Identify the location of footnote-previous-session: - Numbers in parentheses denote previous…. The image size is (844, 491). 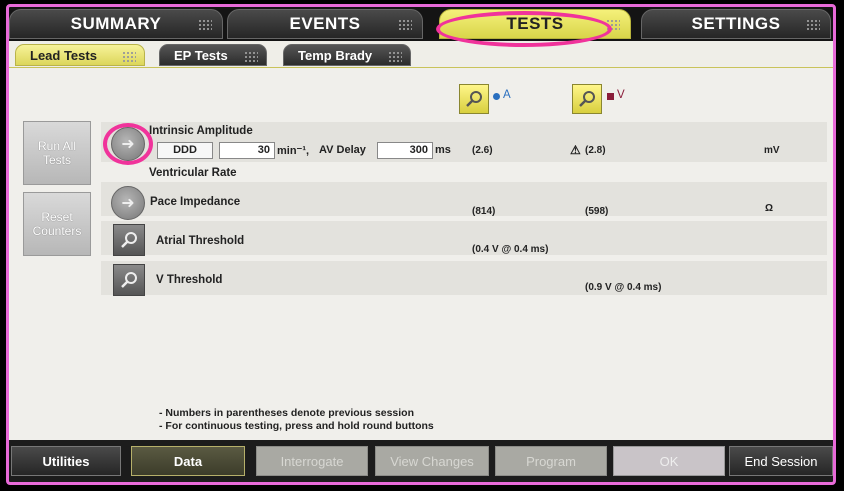
(286, 413).